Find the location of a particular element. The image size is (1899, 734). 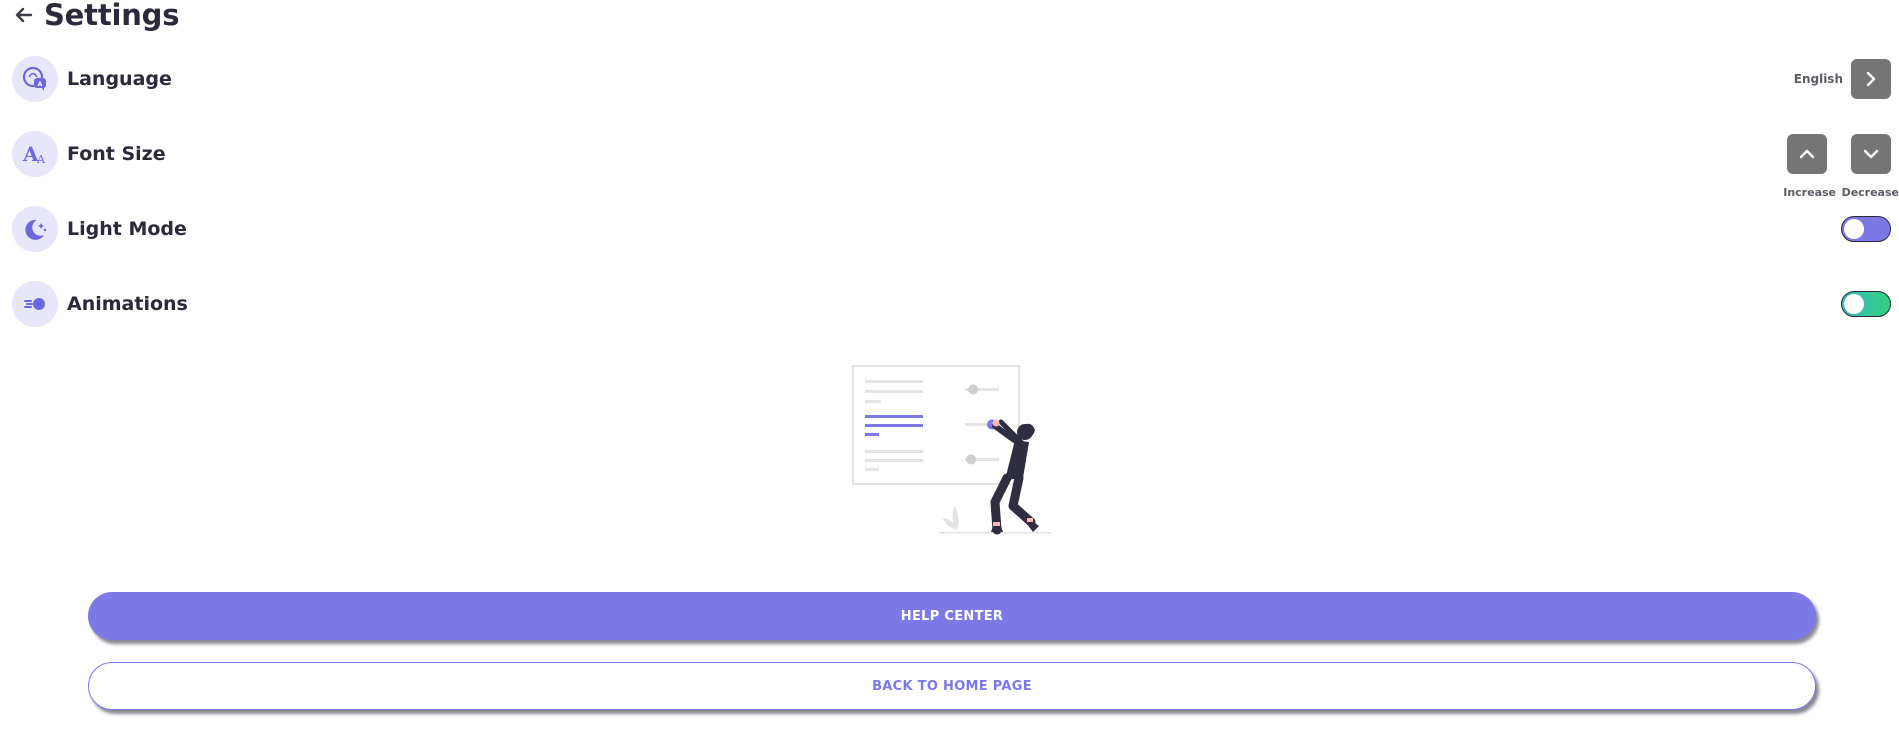

page-header: Settings is located at coordinates (96, 16).